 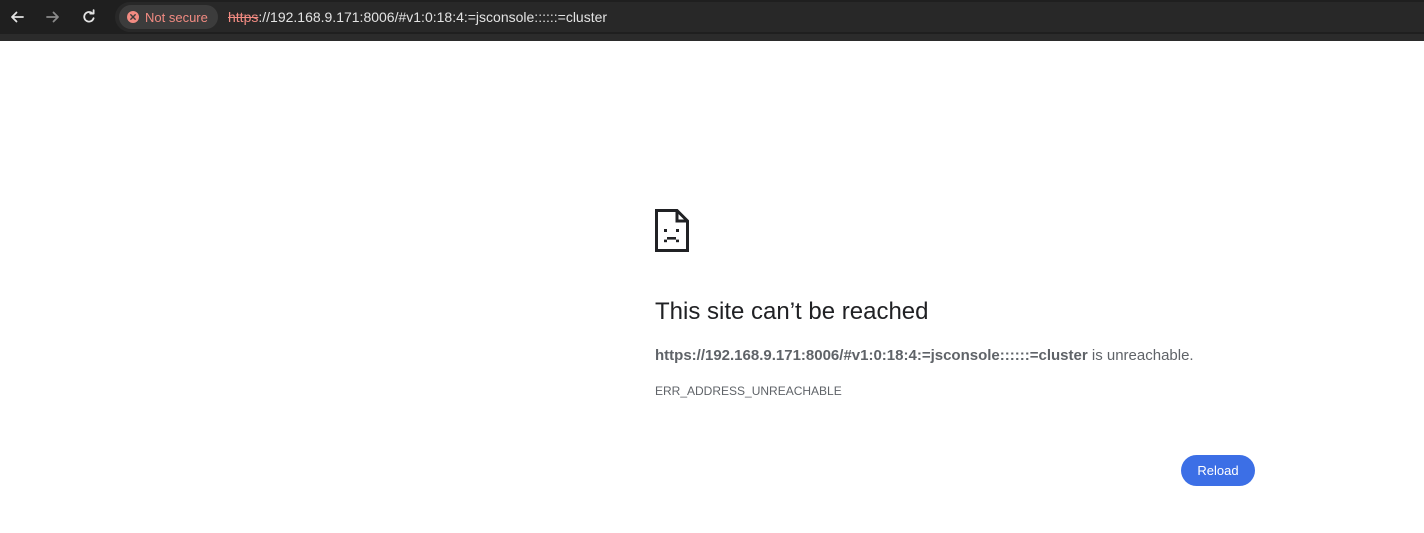 What do you see at coordinates (672, 230) in the screenshot?
I see `sad-page-icon` at bounding box center [672, 230].